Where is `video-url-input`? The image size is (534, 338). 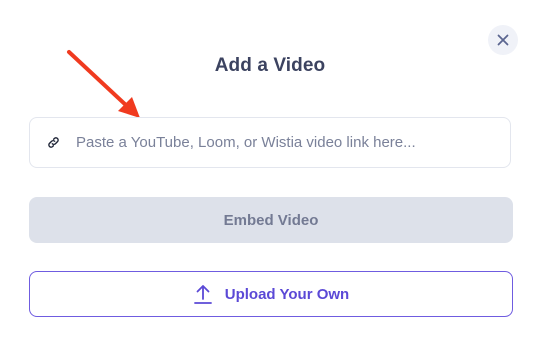
video-url-input is located at coordinates (286, 142).